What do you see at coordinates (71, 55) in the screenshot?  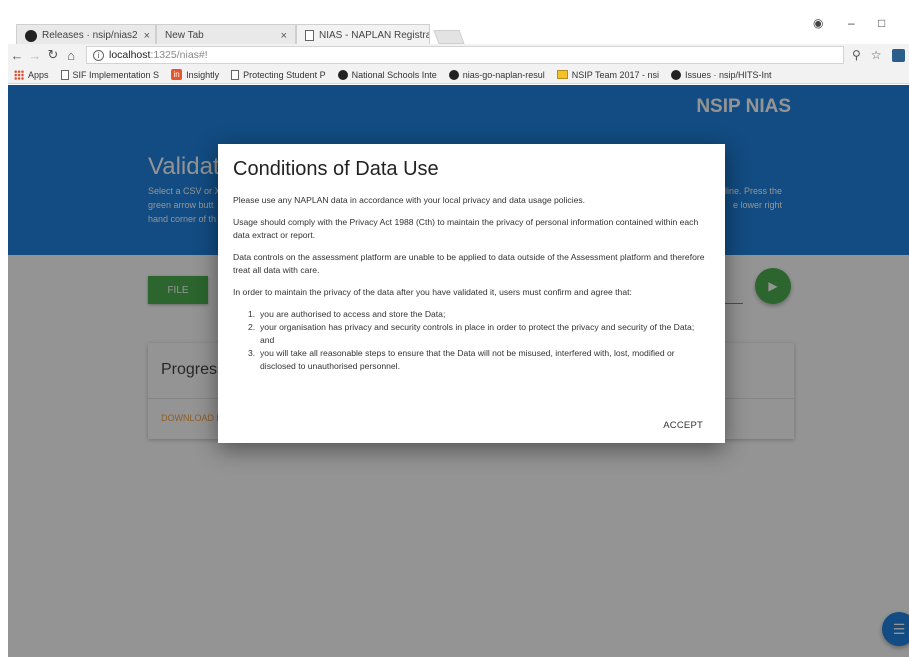 I see `home-icon: ⌂` at bounding box center [71, 55].